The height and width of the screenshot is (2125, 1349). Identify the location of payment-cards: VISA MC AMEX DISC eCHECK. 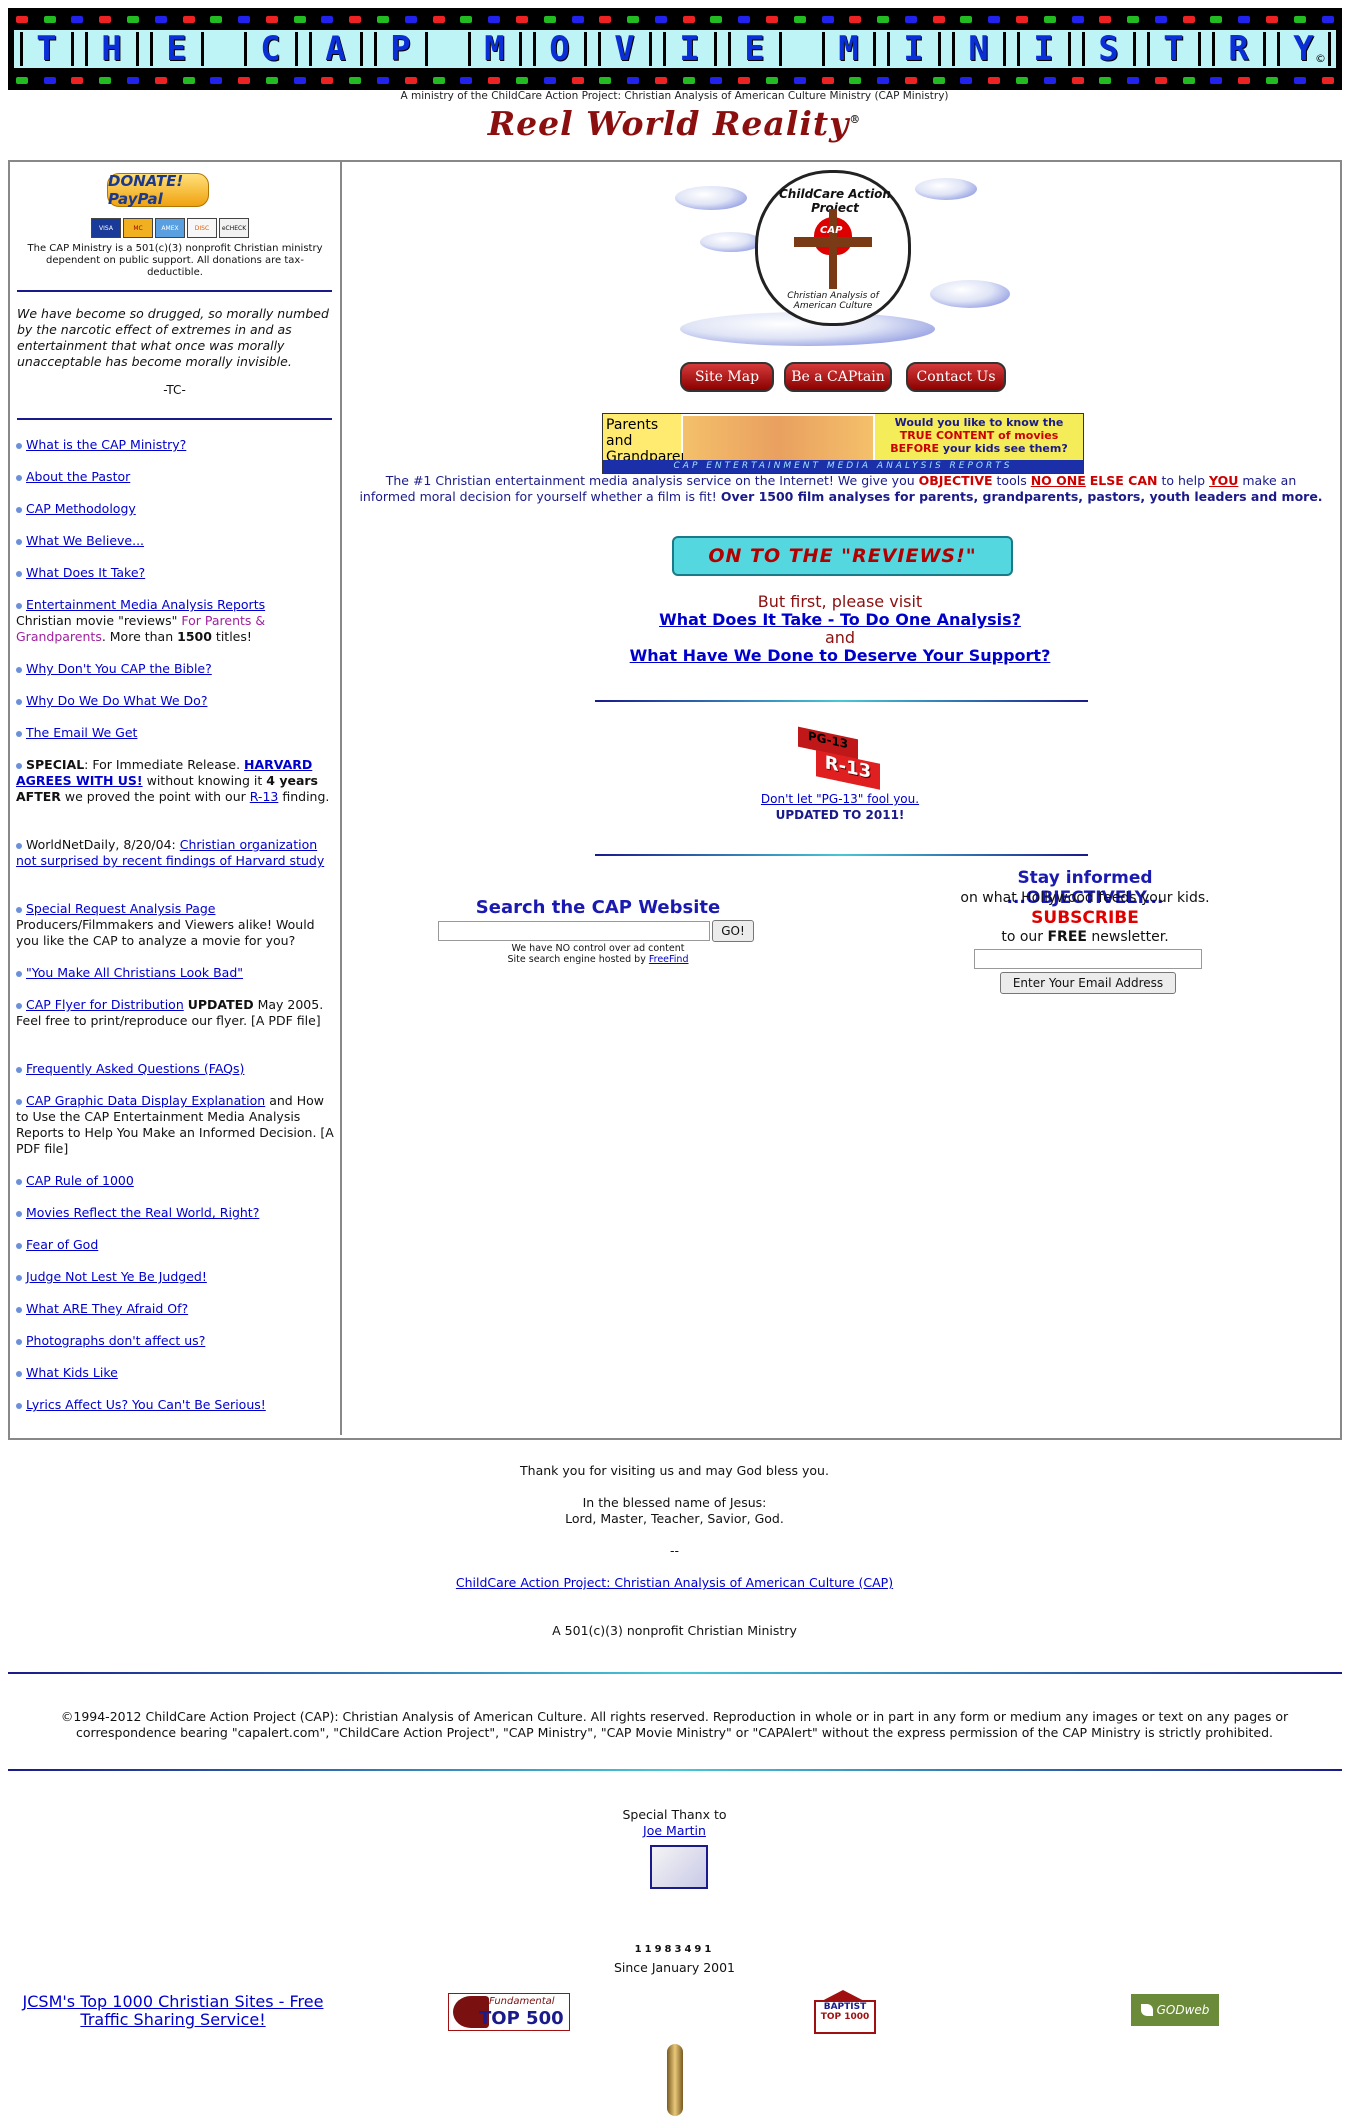
(170, 228).